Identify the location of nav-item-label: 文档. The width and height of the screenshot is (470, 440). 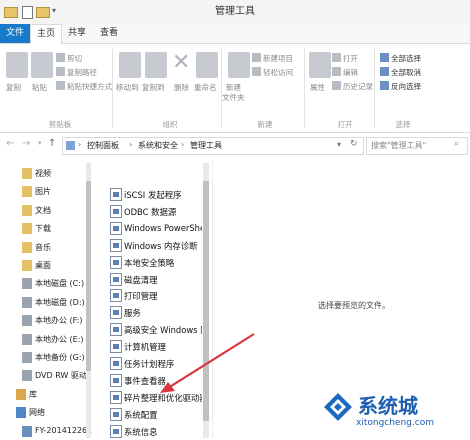
(43, 210).